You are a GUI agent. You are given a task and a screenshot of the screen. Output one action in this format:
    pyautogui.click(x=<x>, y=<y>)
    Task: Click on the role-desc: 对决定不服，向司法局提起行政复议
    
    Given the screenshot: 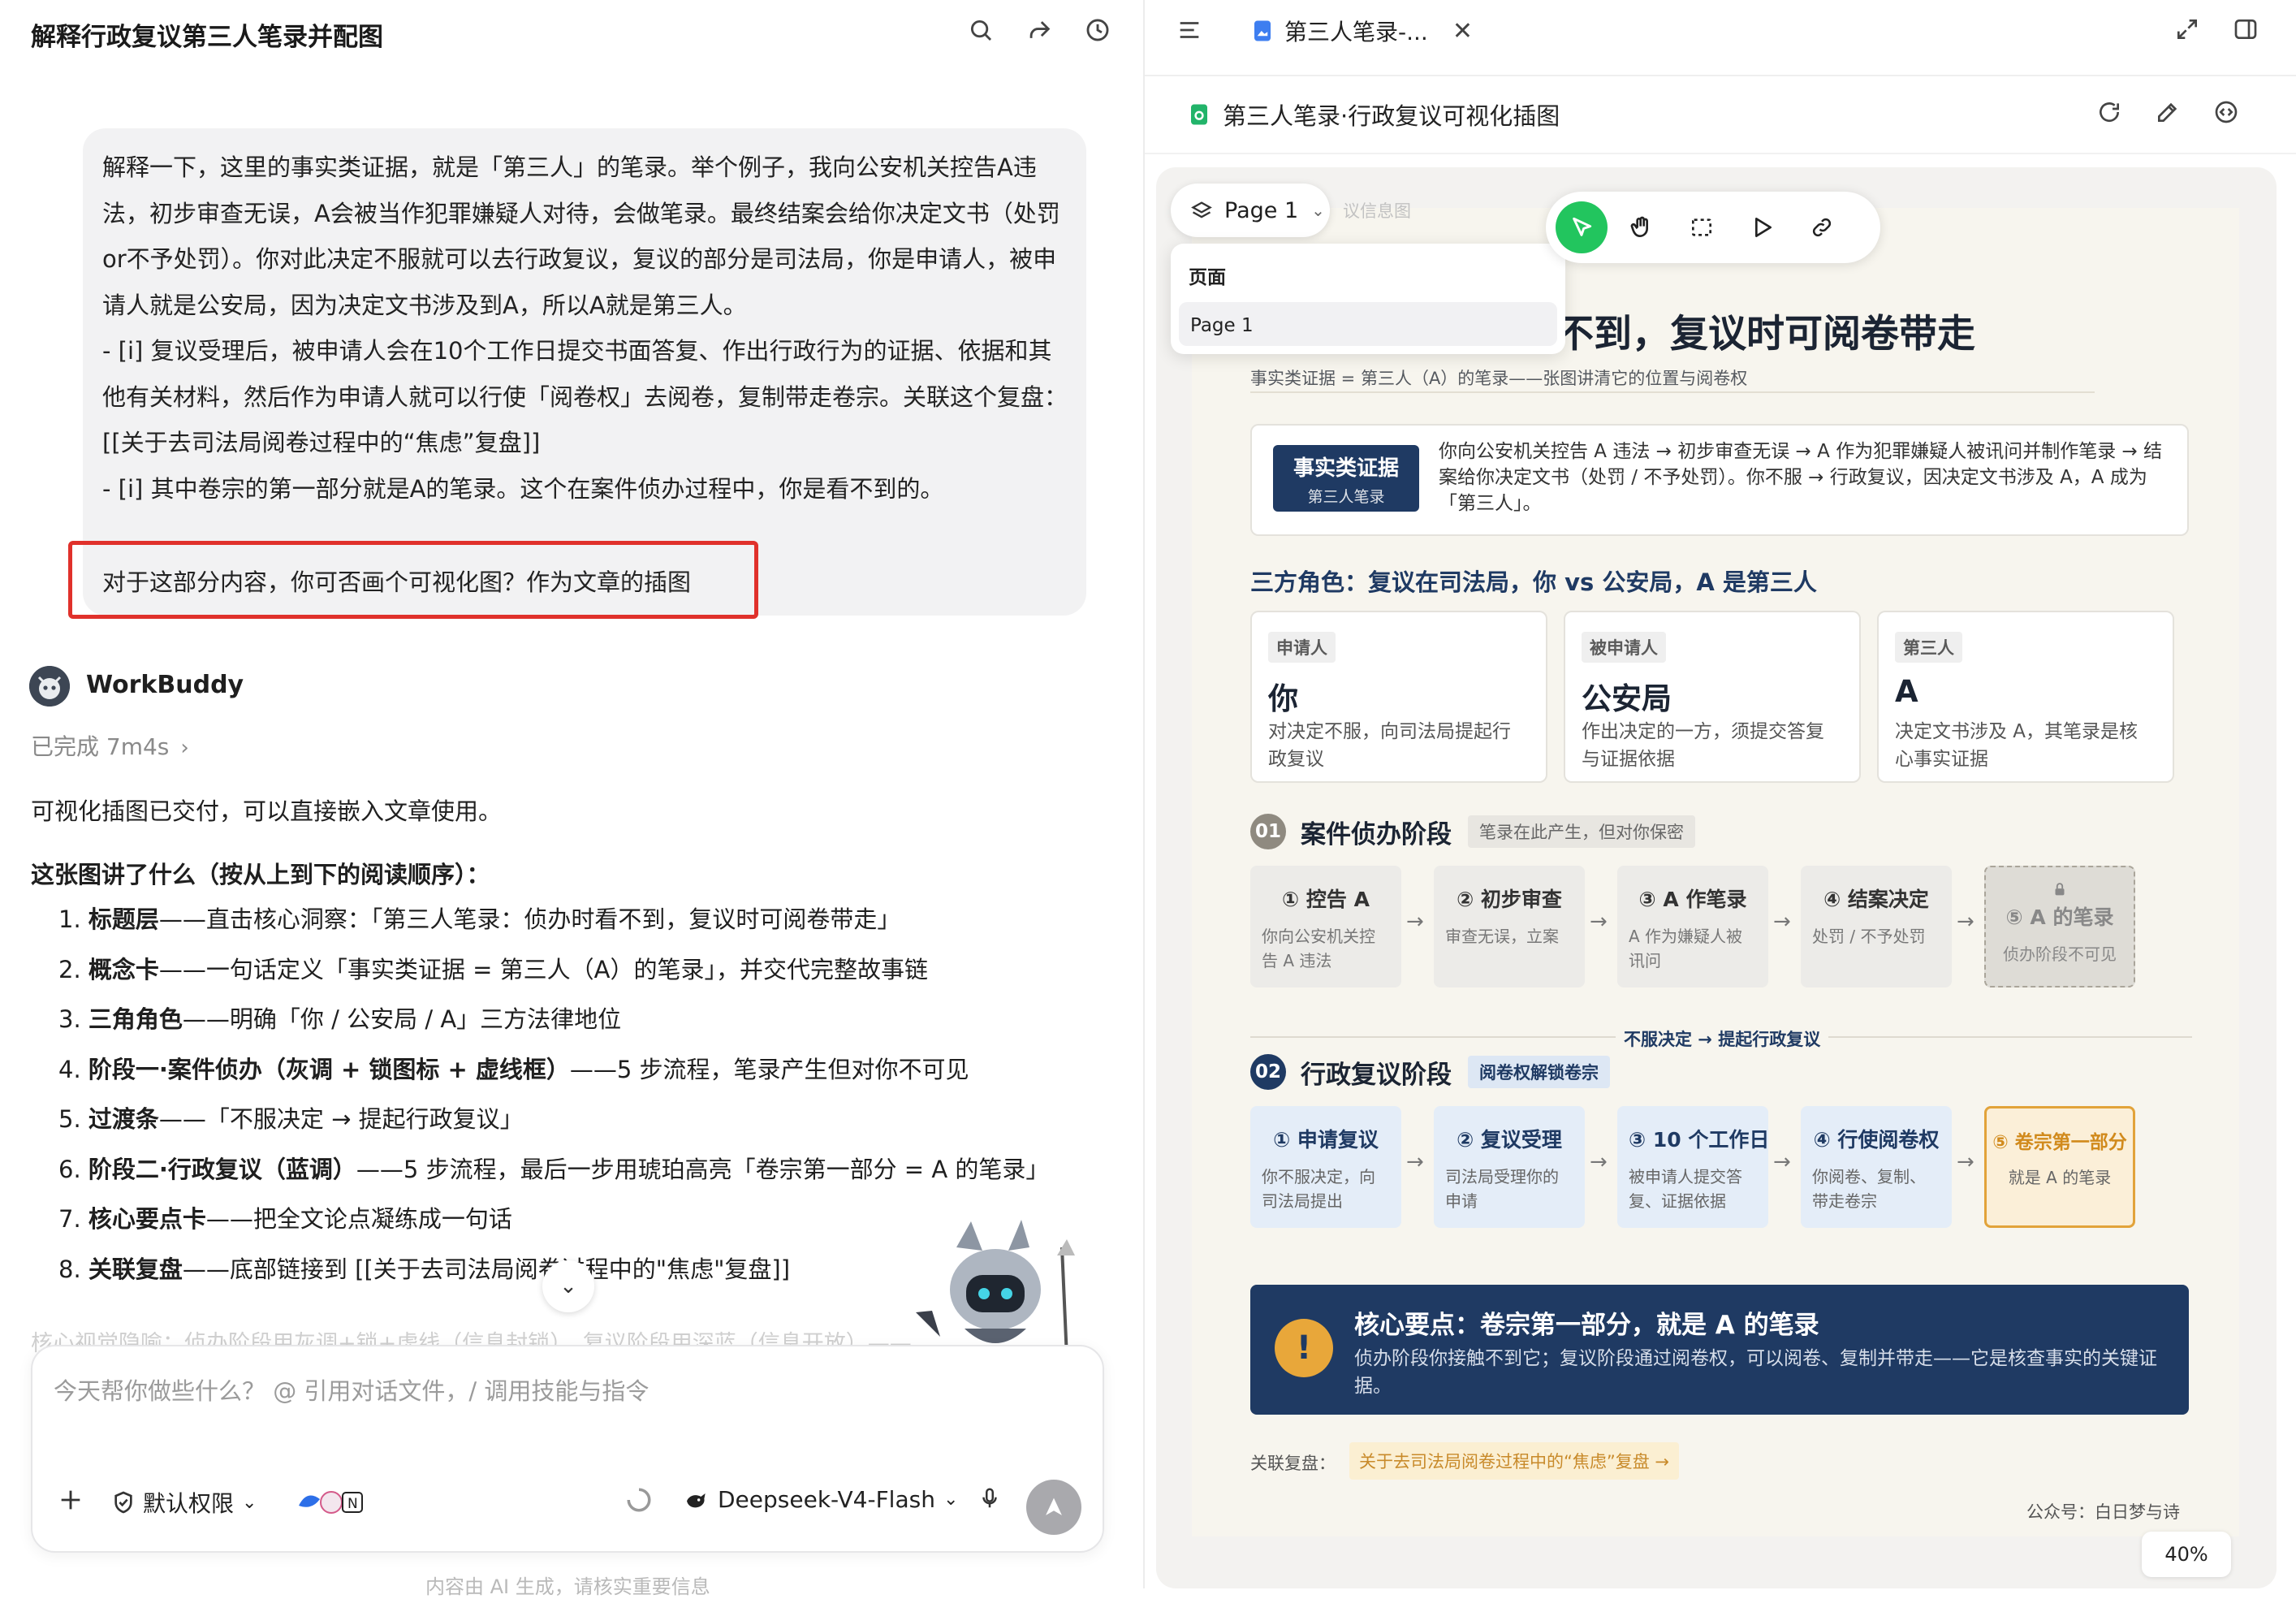 What is the action you would take?
    pyautogui.click(x=1390, y=745)
    